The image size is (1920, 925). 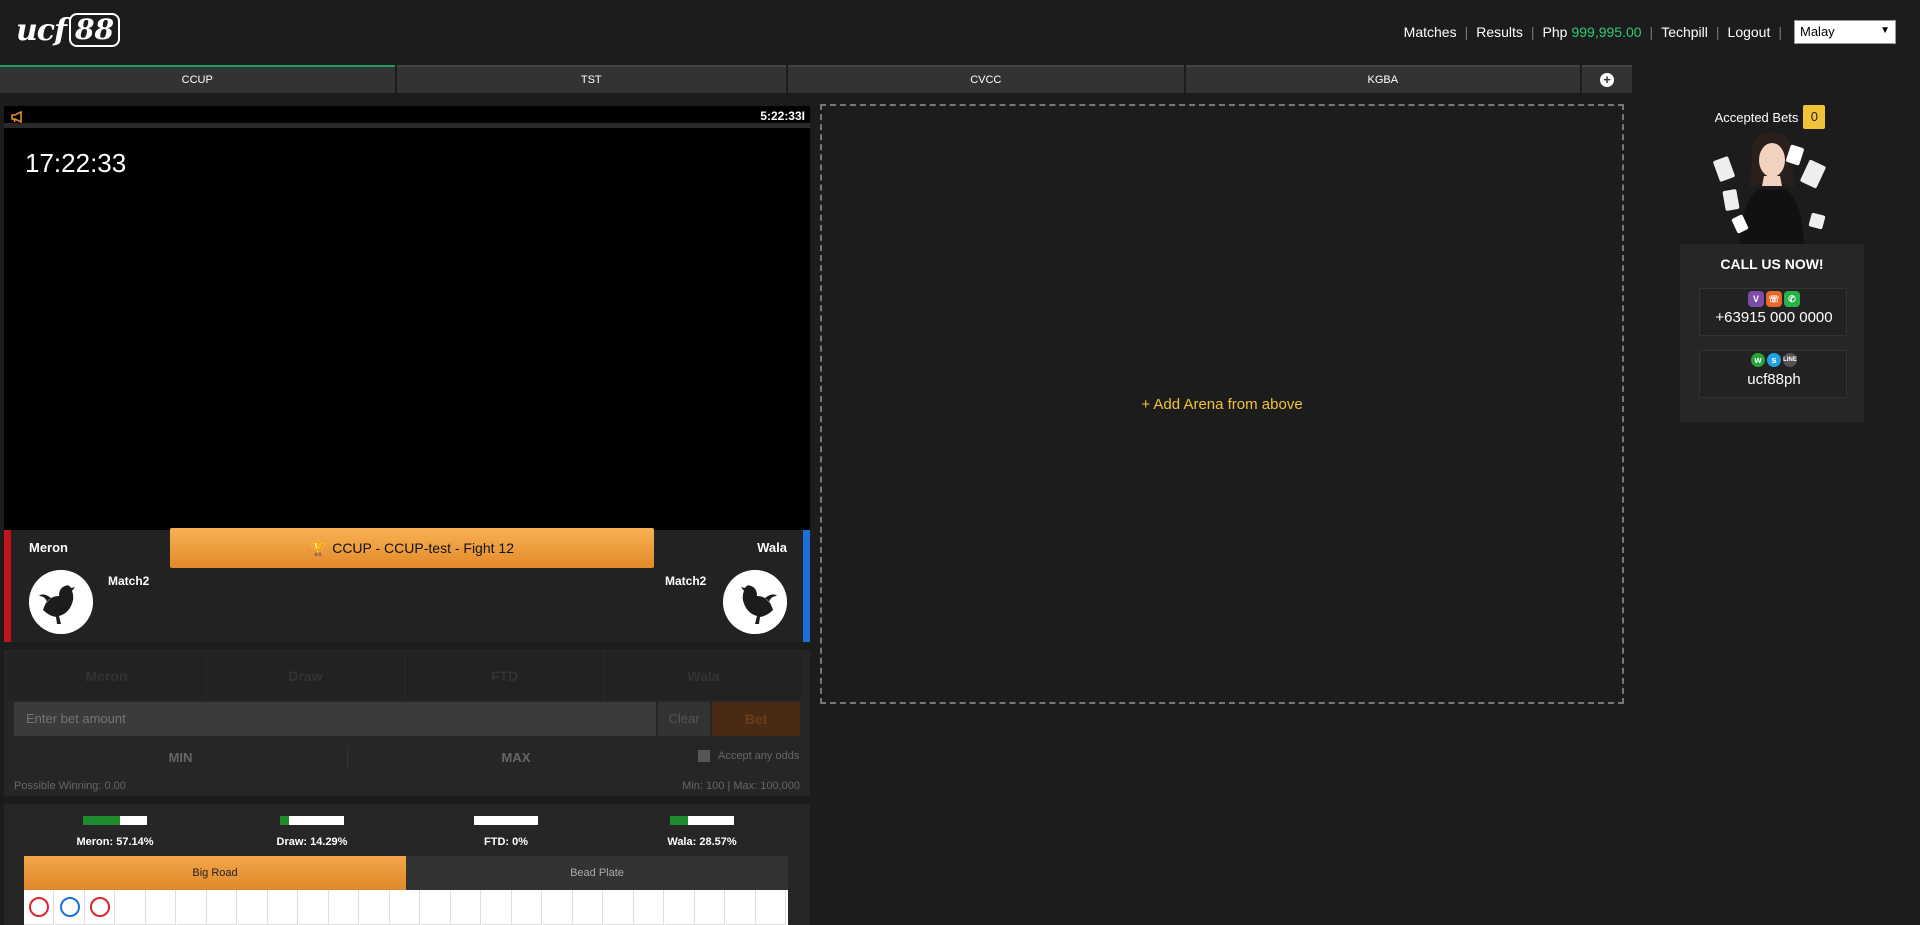 I want to click on bet-option-meron: Meron, so click(x=106, y=676).